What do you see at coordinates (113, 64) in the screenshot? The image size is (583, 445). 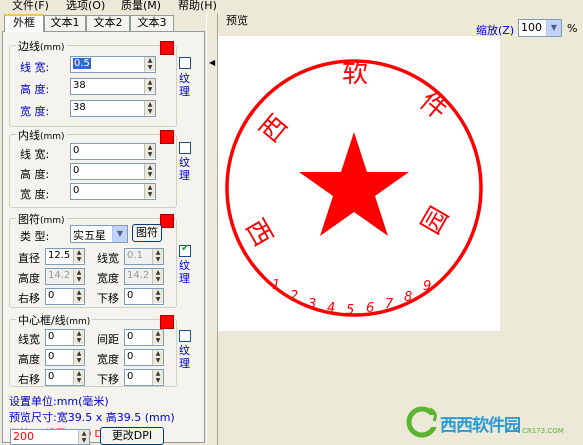 I see `edge-width-spinner: 0.5 ▲ ▼` at bounding box center [113, 64].